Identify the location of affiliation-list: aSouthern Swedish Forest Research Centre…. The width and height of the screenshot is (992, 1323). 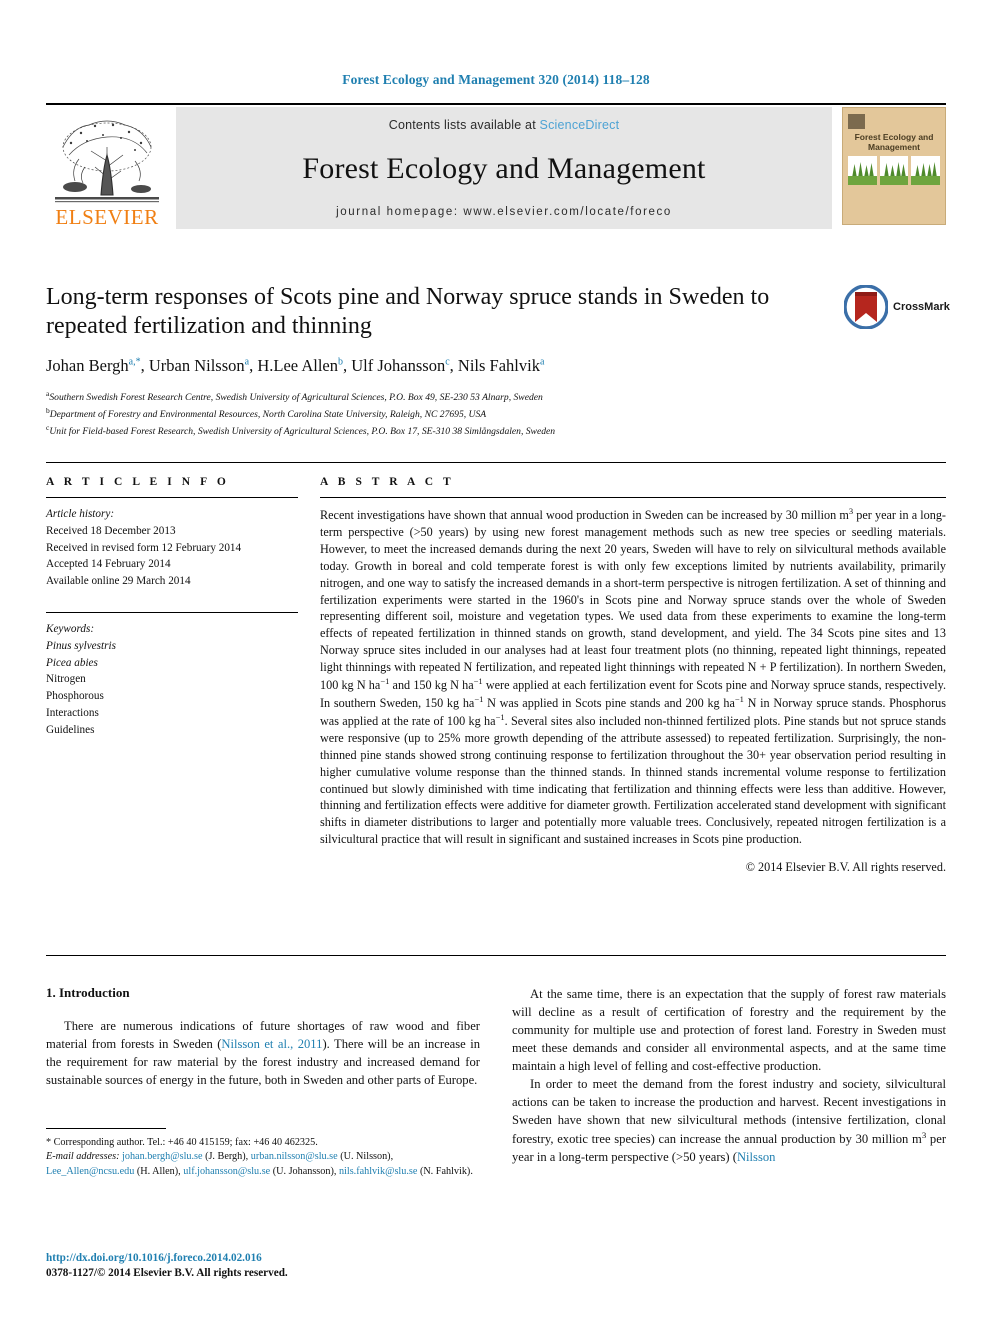
(496, 414).